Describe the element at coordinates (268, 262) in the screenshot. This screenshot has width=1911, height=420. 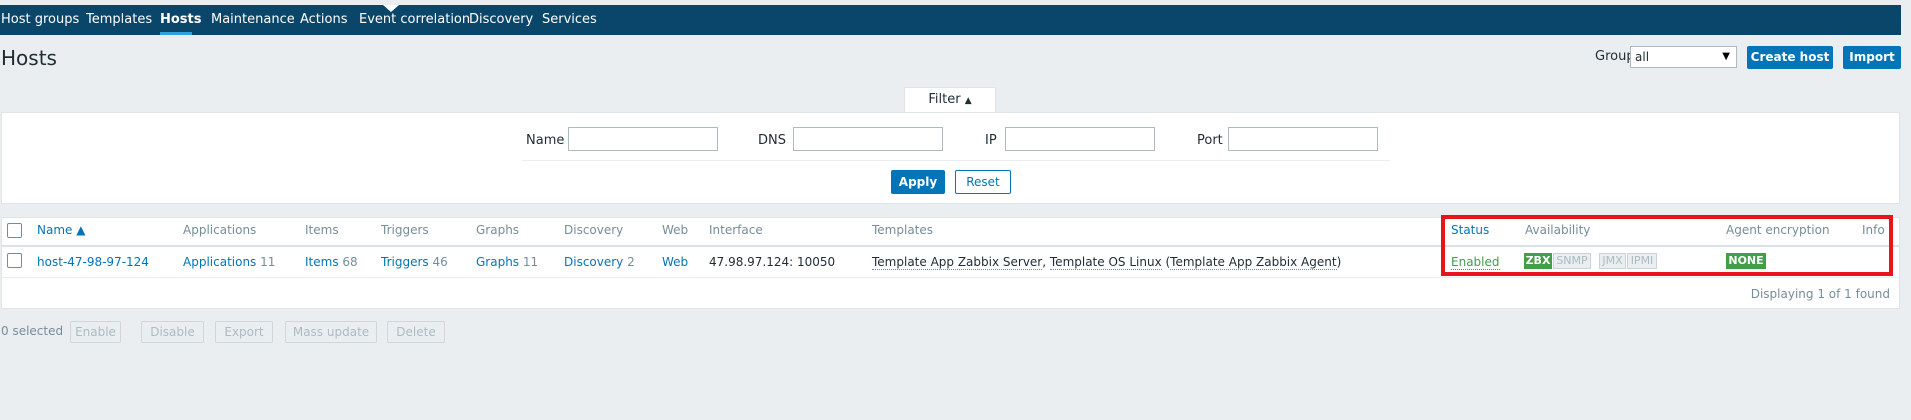
I see `applications-count: 11` at that location.